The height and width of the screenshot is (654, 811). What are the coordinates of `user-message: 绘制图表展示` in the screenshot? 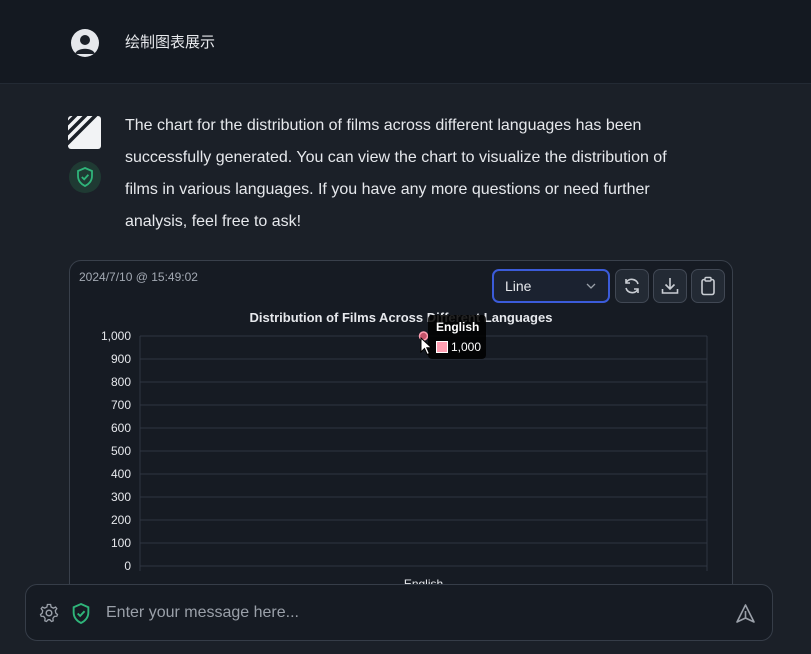 It's located at (170, 42).